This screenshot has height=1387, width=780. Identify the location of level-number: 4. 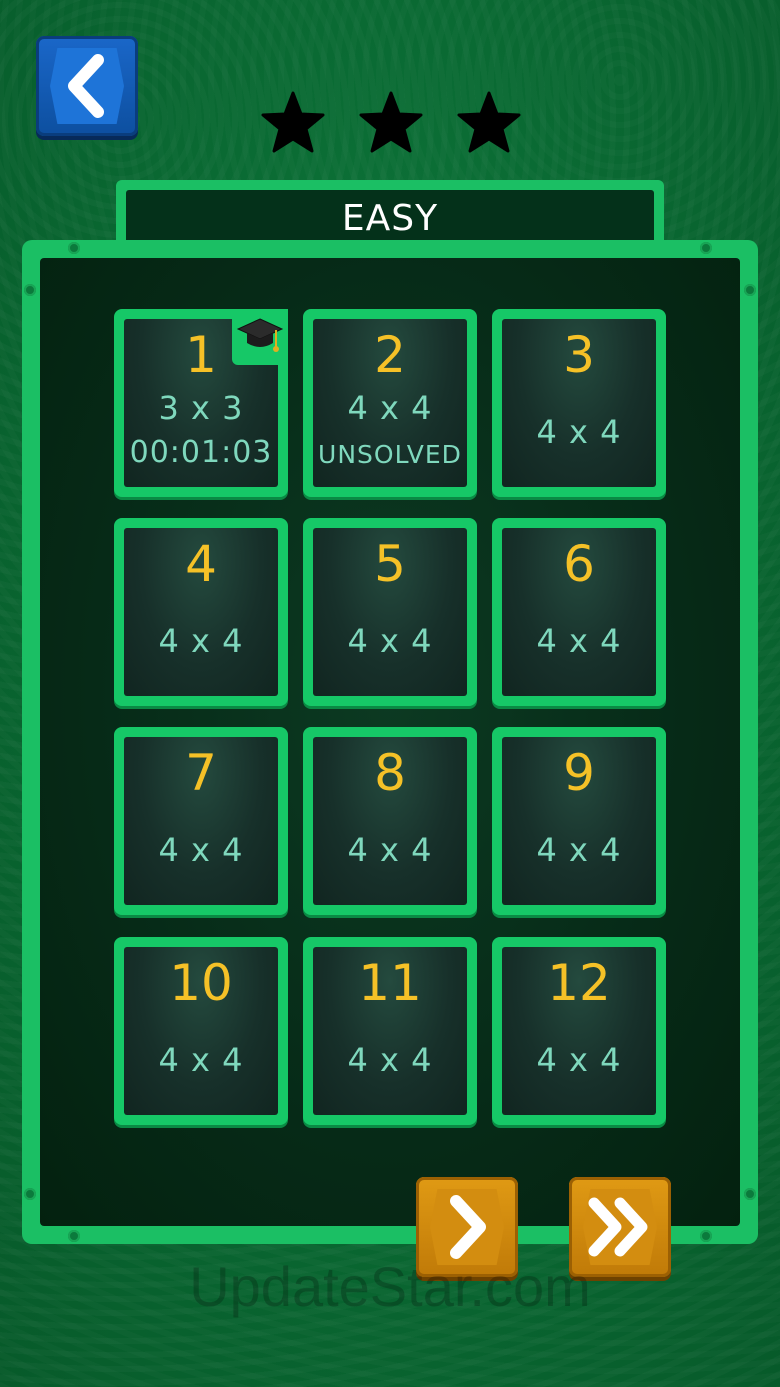
(201, 564).